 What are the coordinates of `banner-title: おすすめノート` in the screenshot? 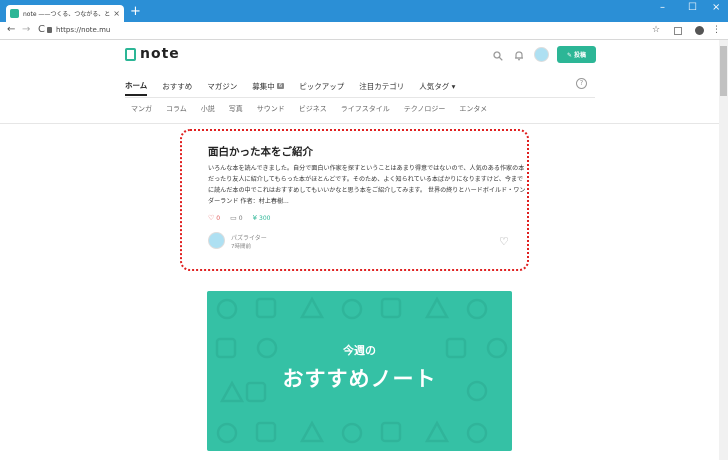 It's located at (359, 379).